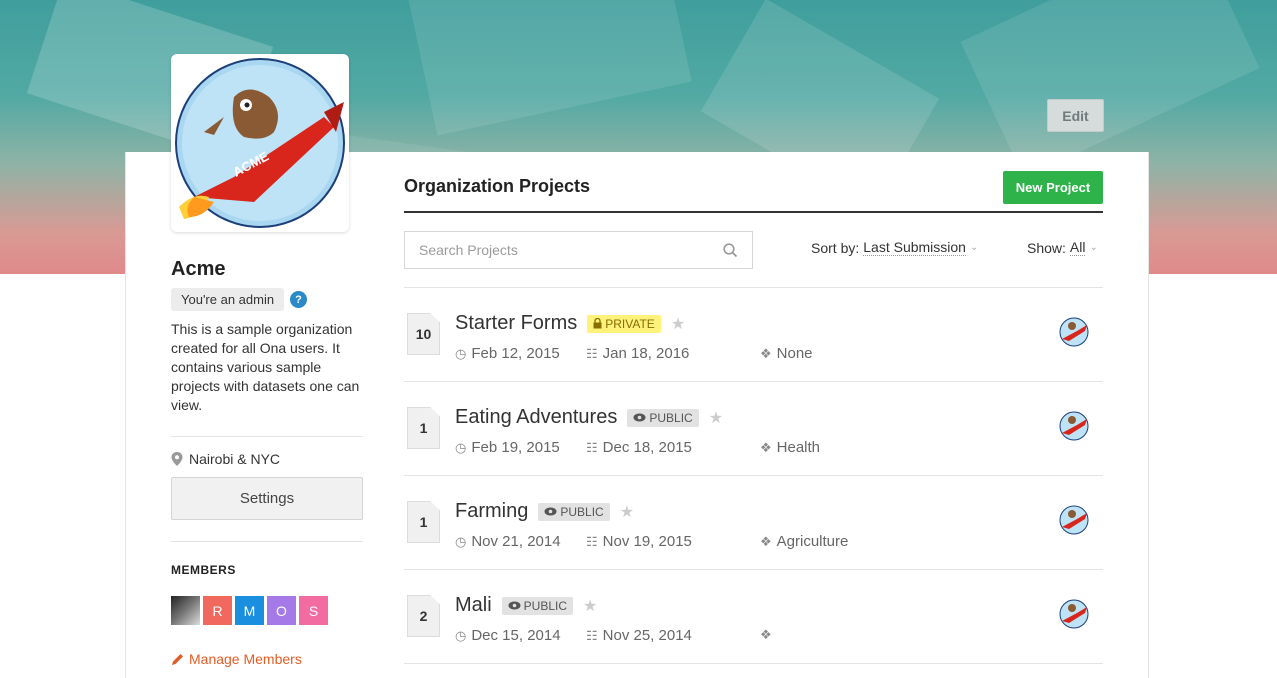 Image resolution: width=1277 pixels, height=678 pixels. I want to click on created-date: ◷ Feb 19, 2015, so click(507, 447).